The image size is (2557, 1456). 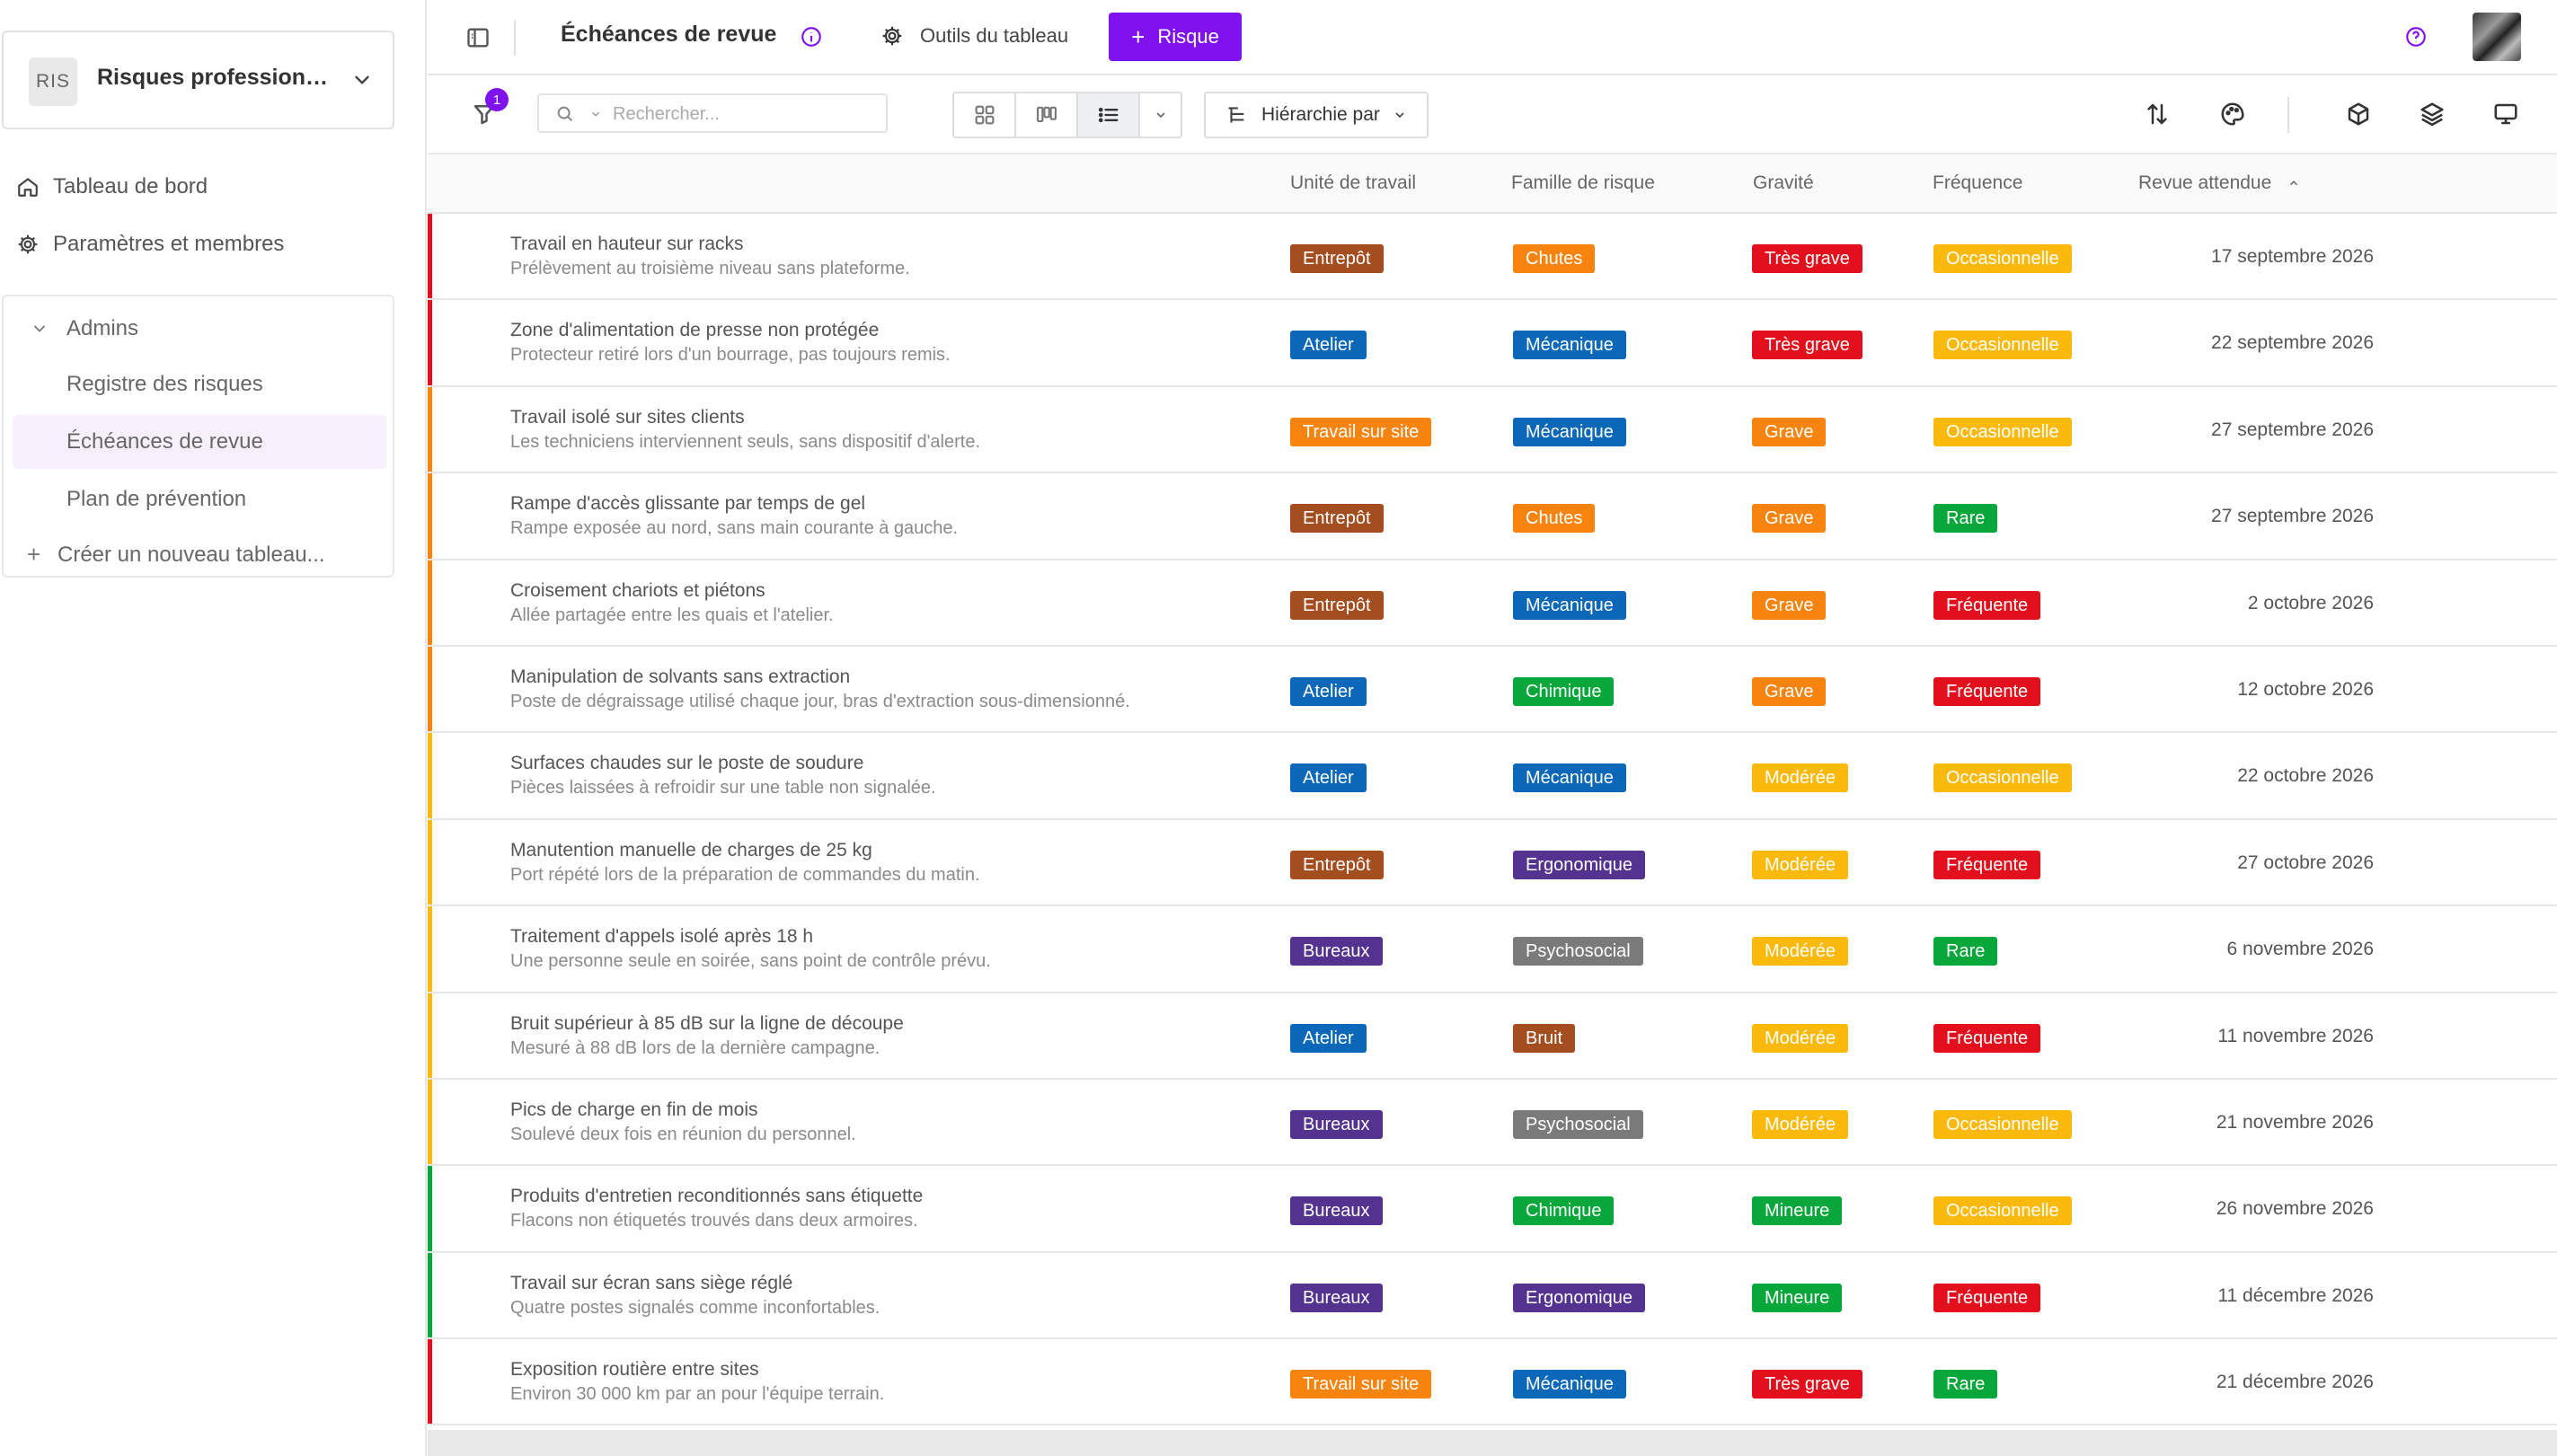 What do you see at coordinates (2497, 37) in the screenshot?
I see `avatar` at bounding box center [2497, 37].